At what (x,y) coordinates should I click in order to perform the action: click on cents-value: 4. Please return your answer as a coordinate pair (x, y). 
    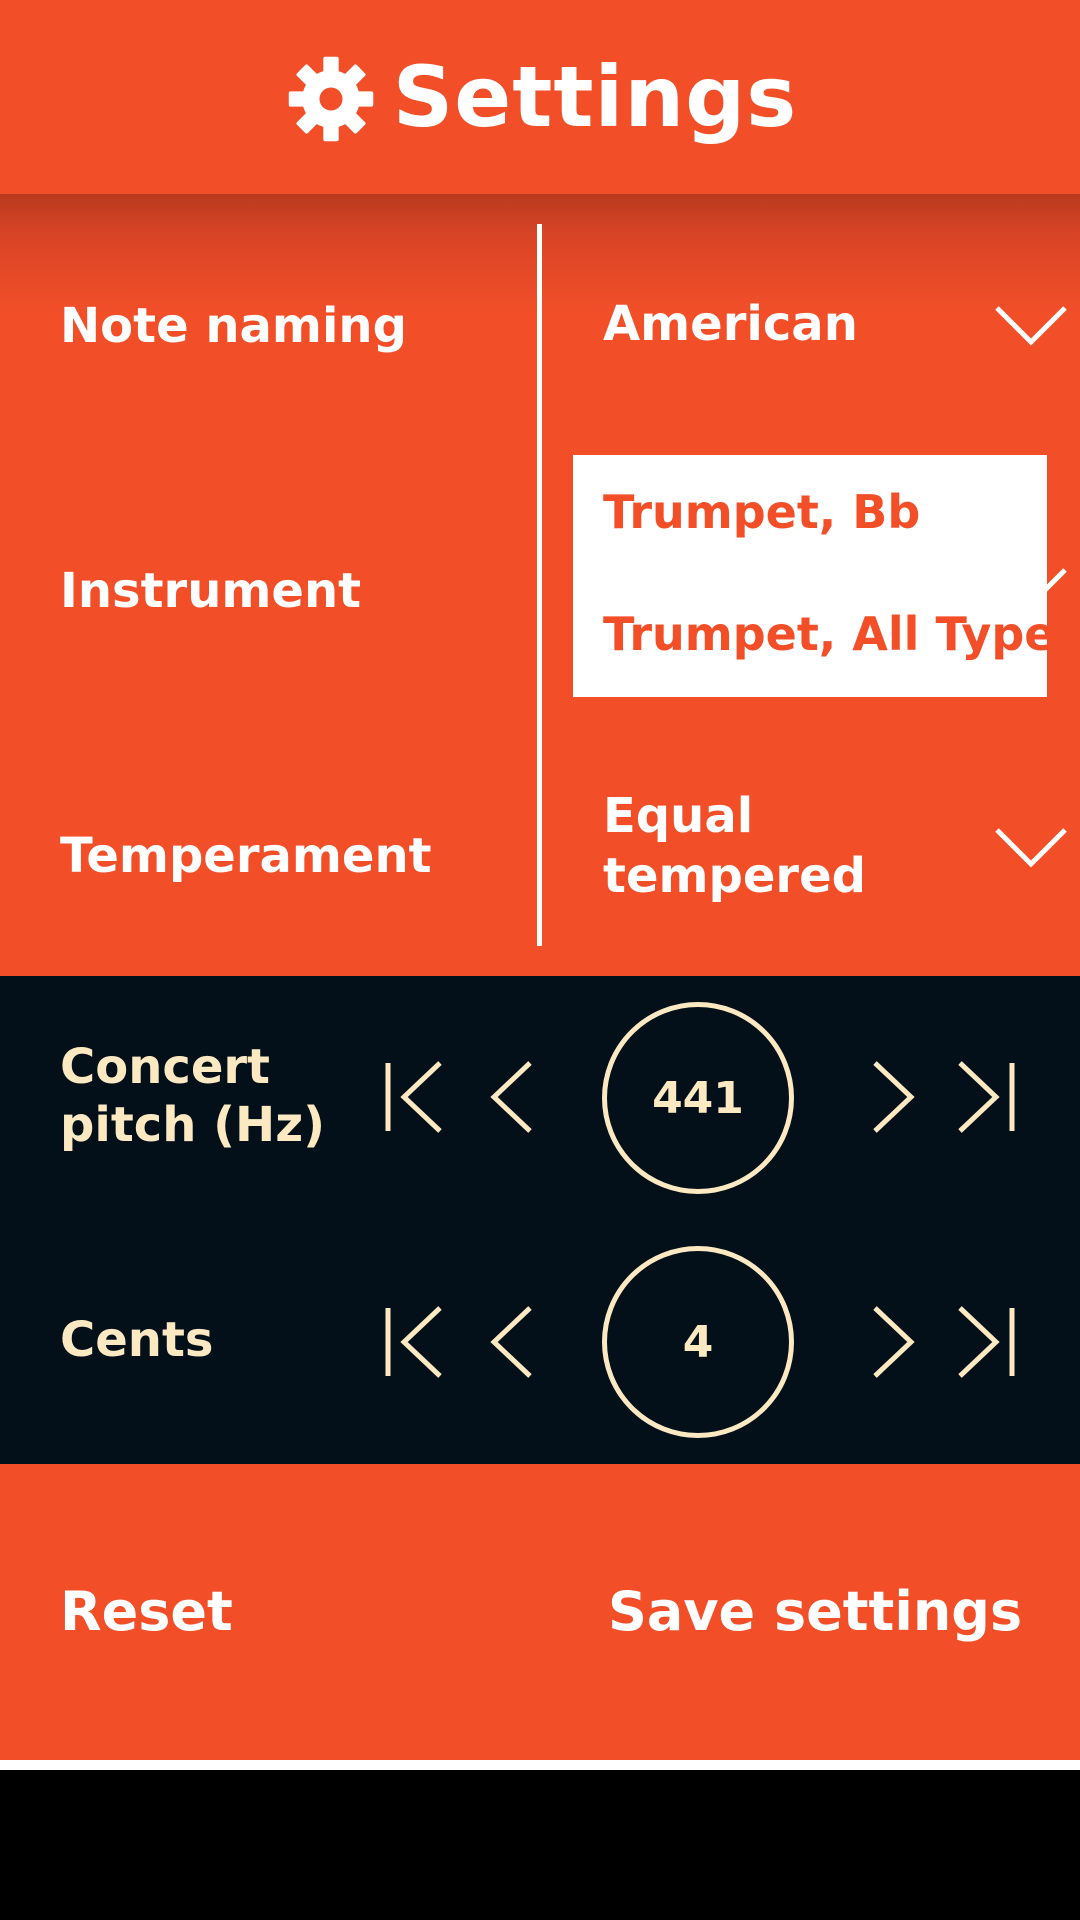
    Looking at the image, I should click on (698, 1342).